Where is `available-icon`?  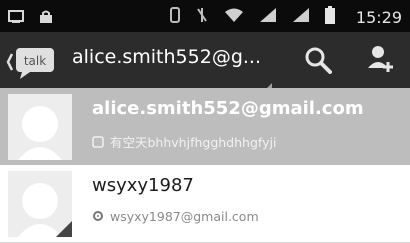 available-icon is located at coordinates (98, 143).